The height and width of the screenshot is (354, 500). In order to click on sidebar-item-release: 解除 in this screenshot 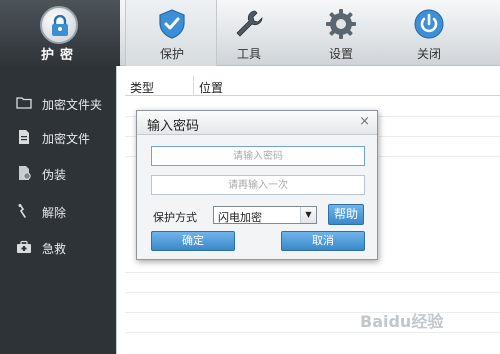, I will do `click(58, 212)`.